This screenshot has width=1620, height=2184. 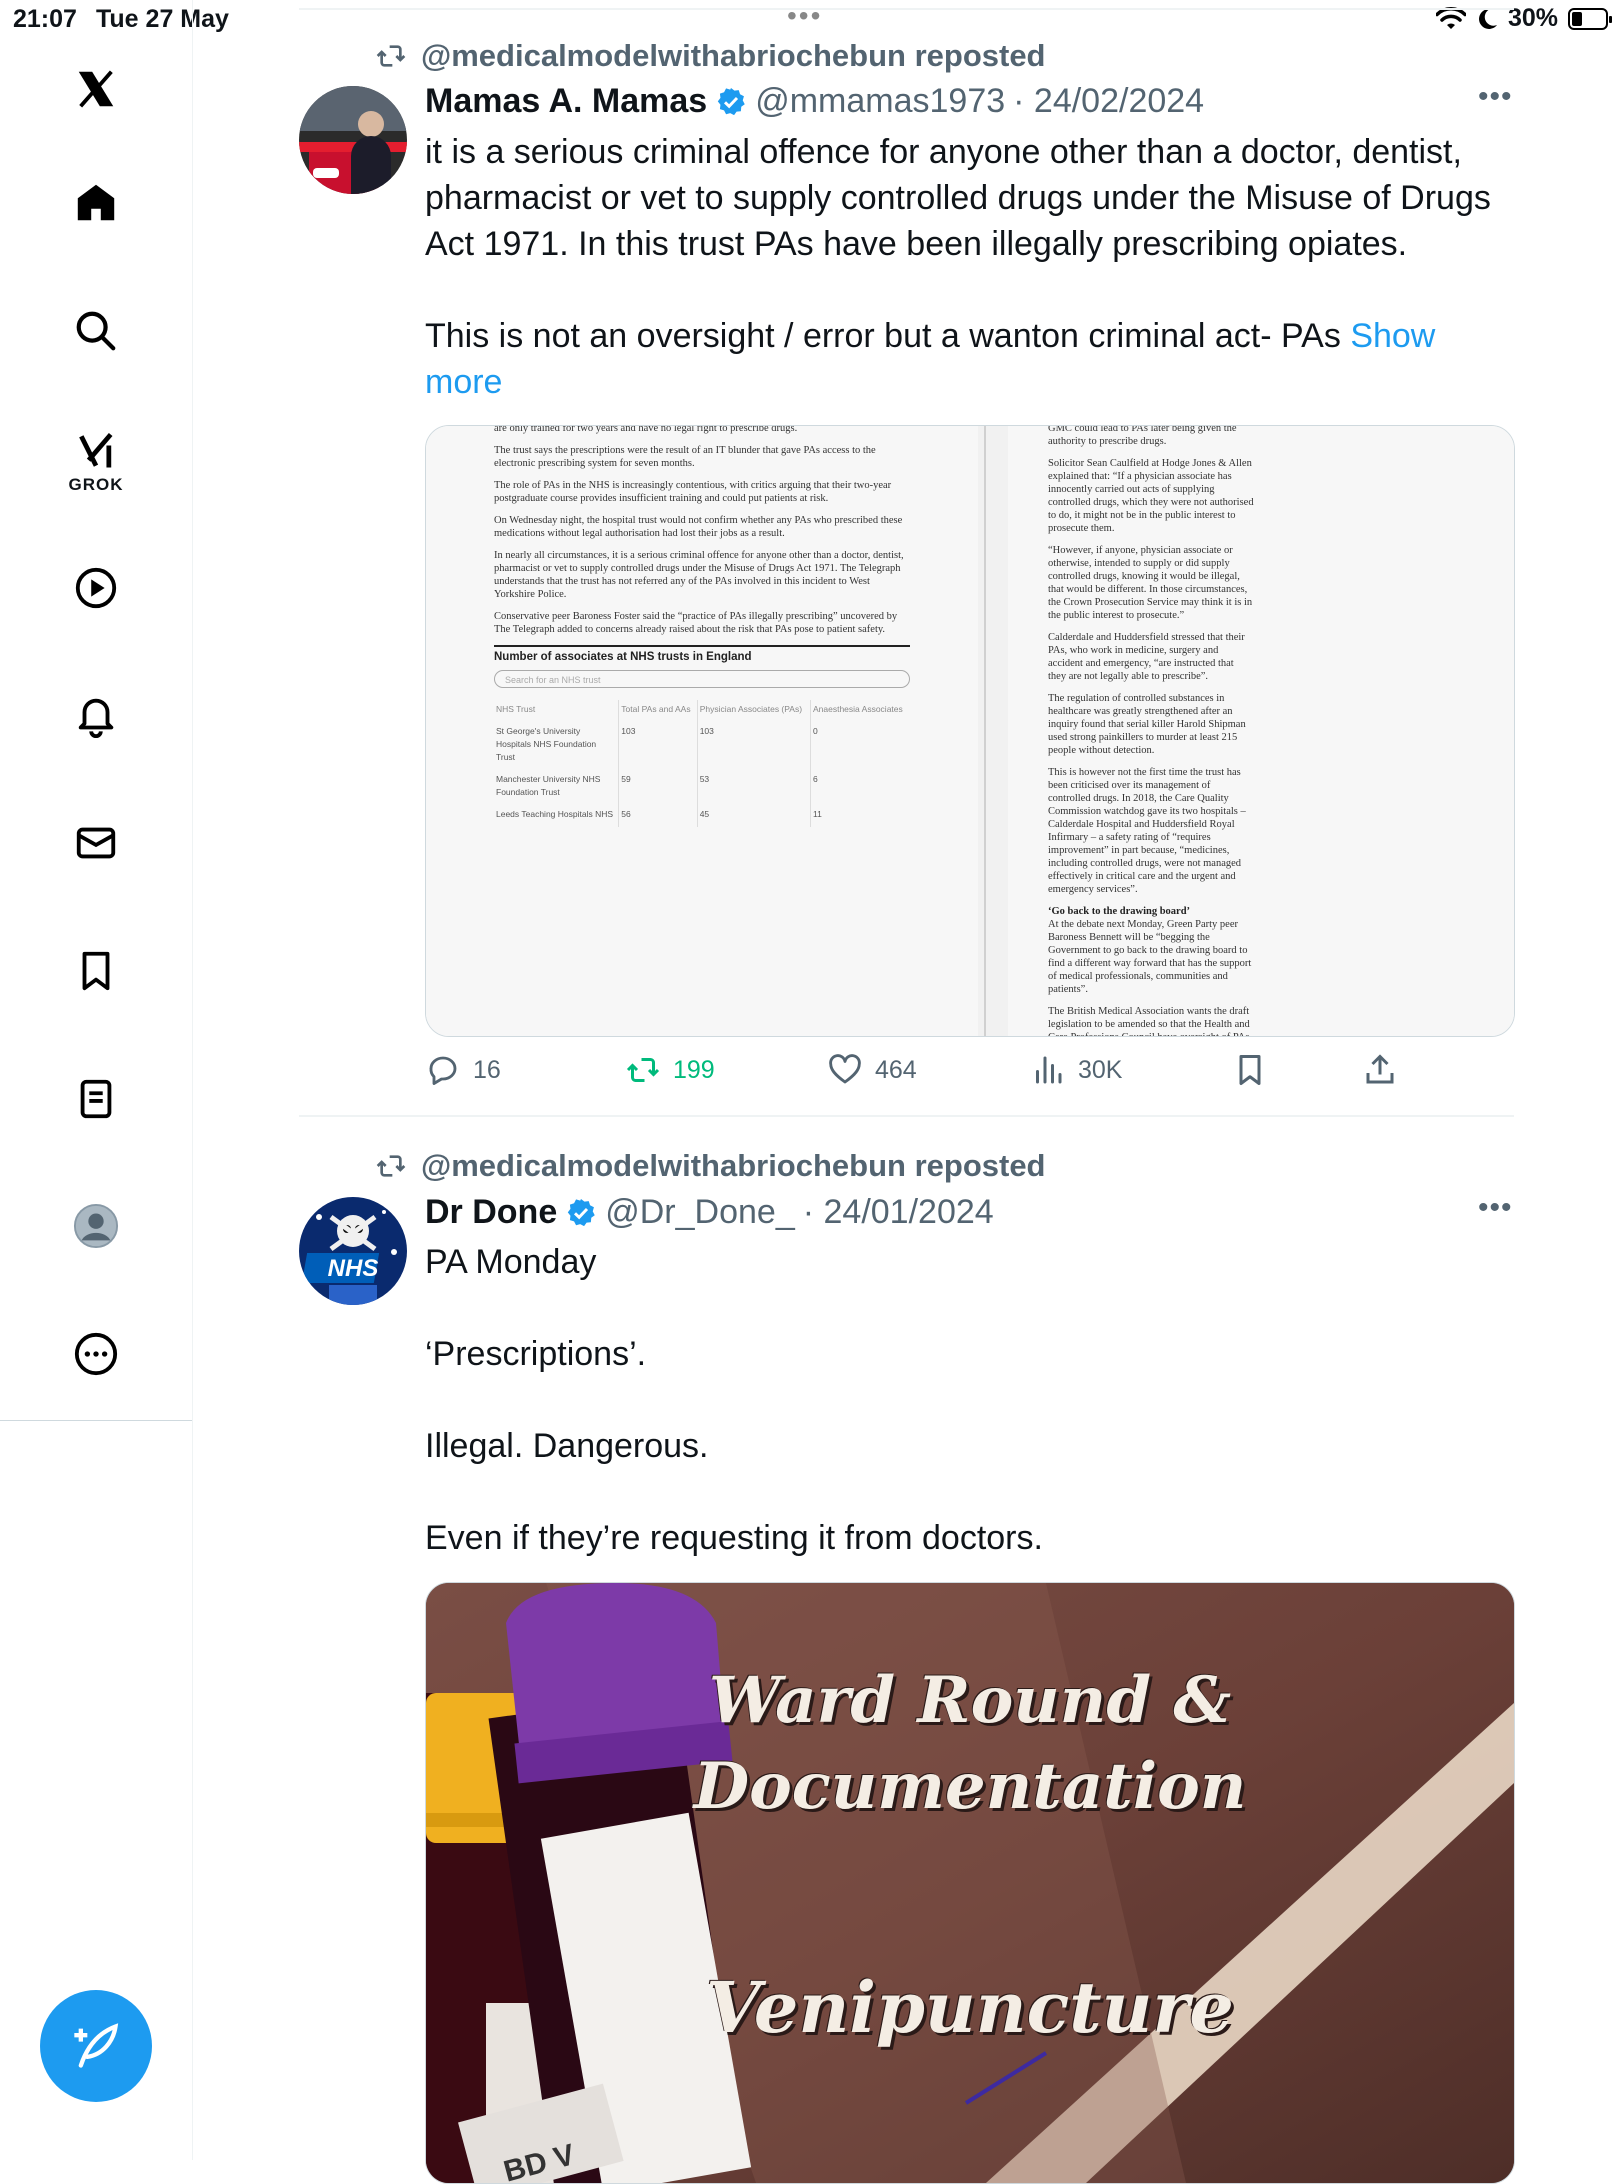 What do you see at coordinates (694, 1069) in the screenshot?
I see `repost-count: 199` at bounding box center [694, 1069].